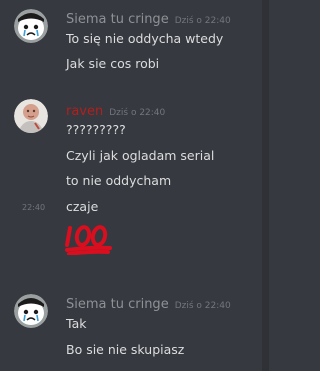 This screenshot has height=371, width=320. I want to click on message-text: Jak sie cos robi, so click(113, 63).